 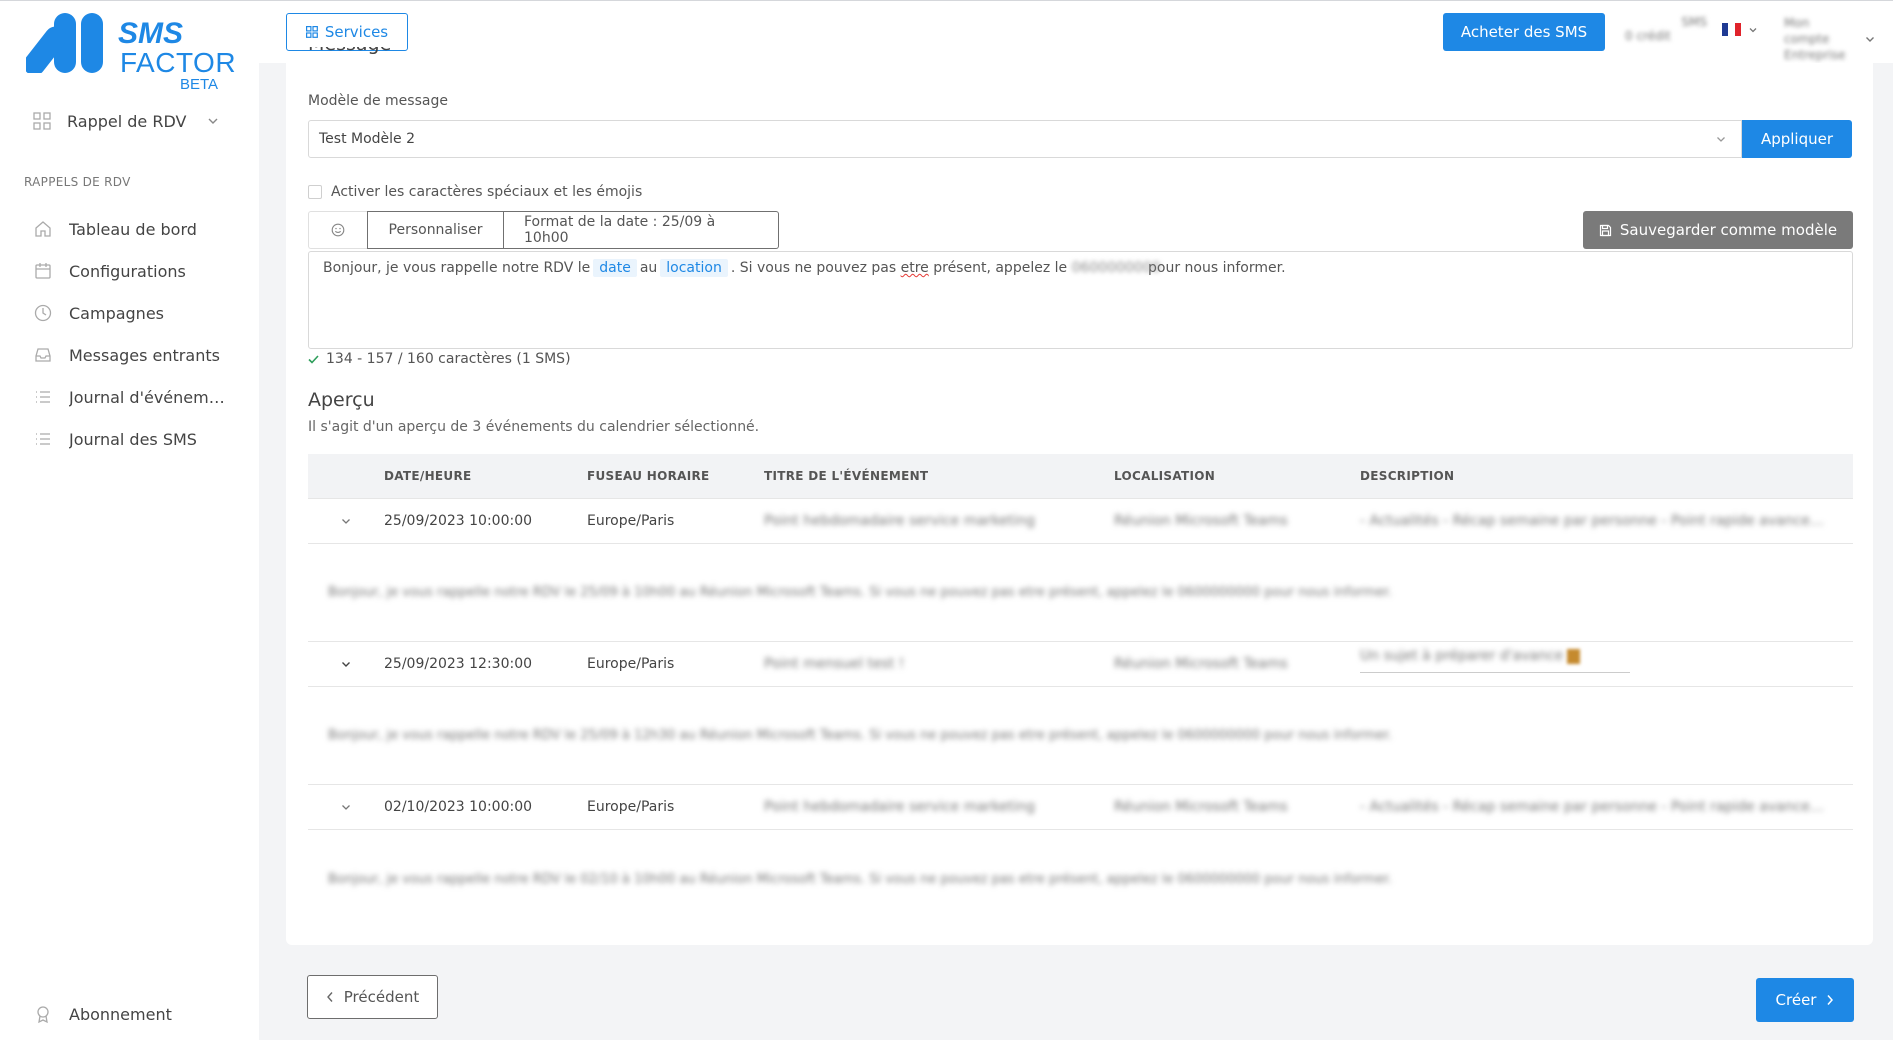 I want to click on credits-label: SMS, so click(x=1694, y=22).